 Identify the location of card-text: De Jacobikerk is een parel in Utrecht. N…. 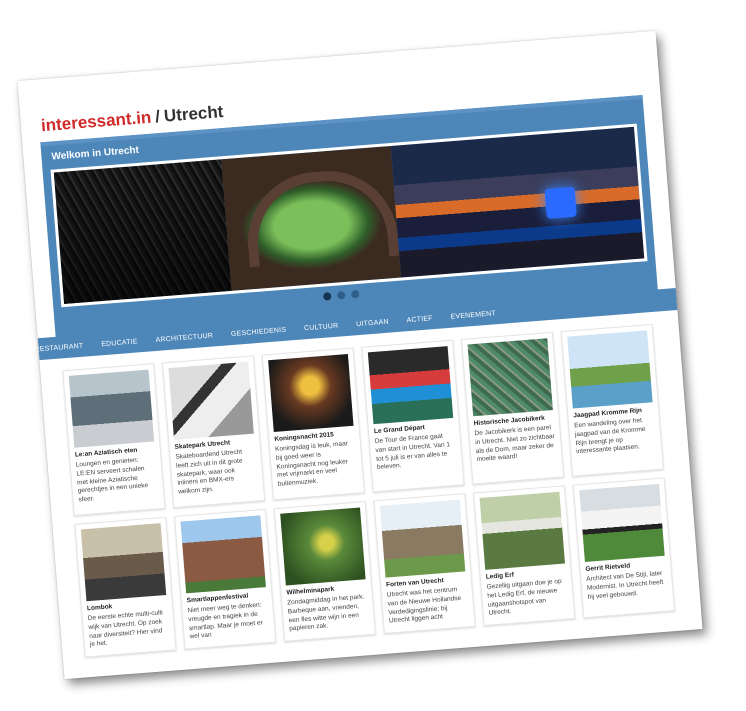
(515, 444).